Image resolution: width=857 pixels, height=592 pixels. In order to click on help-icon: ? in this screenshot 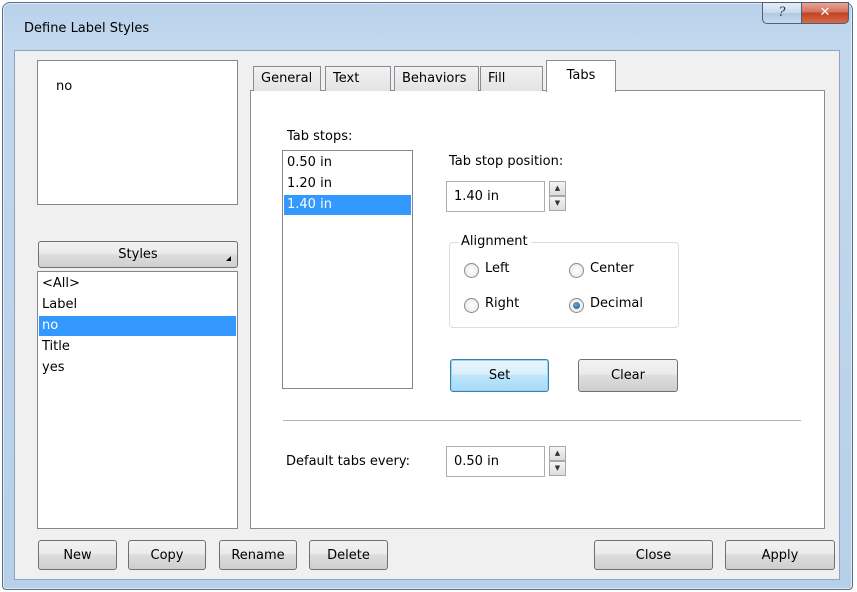, I will do `click(782, 12)`.